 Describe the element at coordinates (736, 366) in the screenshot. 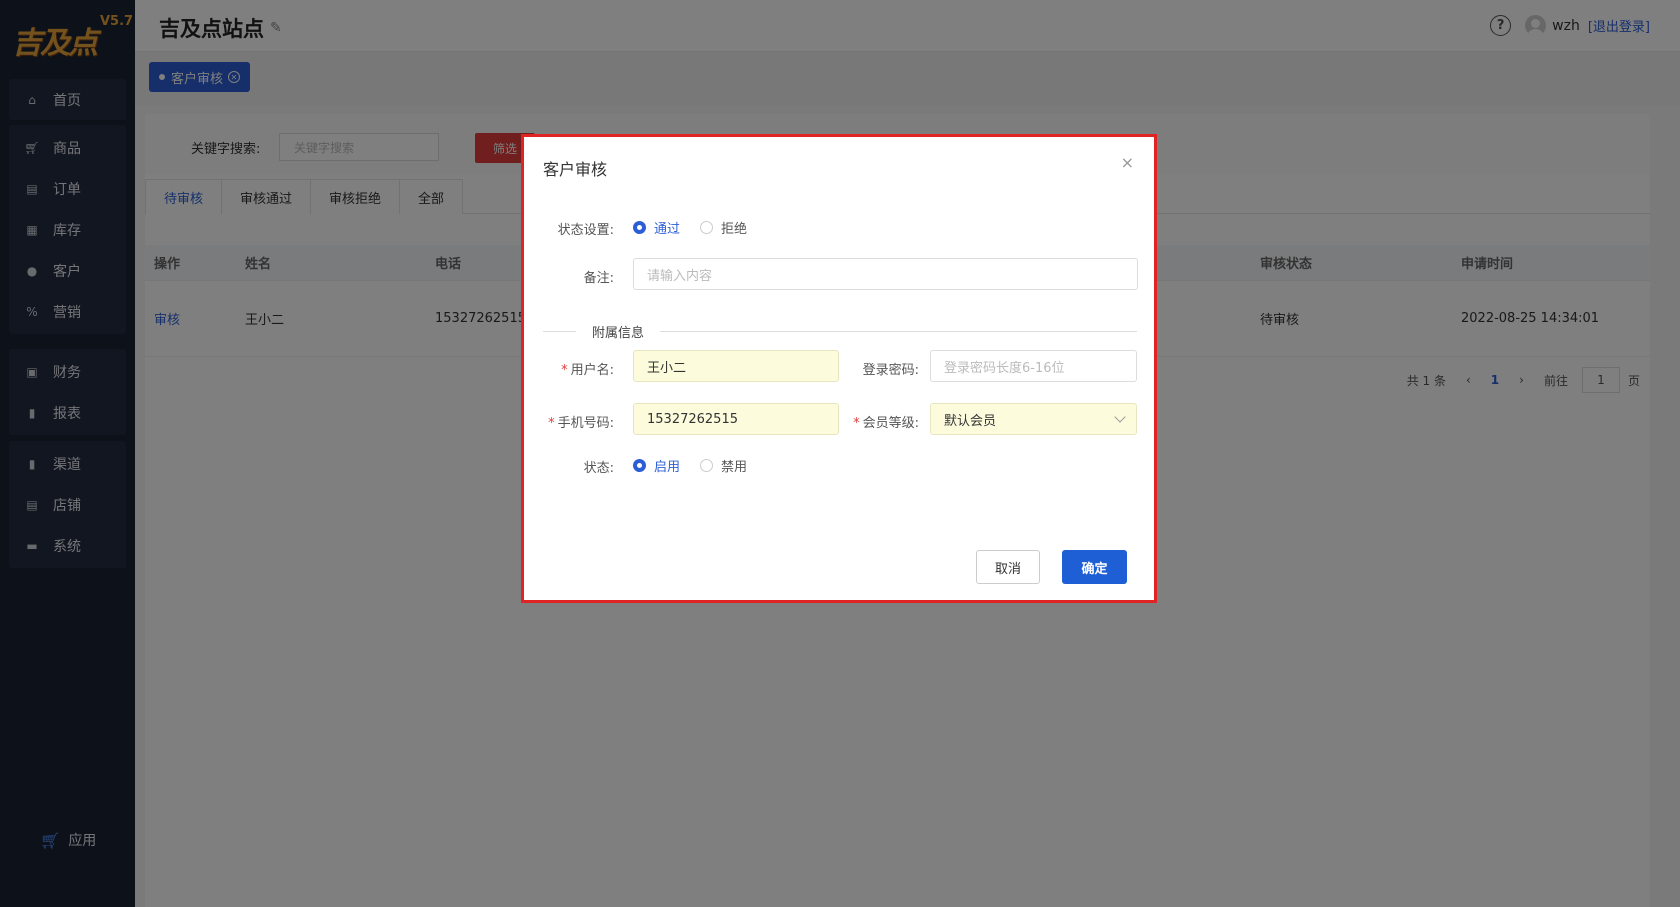

I see `username-field: 王小二` at that location.